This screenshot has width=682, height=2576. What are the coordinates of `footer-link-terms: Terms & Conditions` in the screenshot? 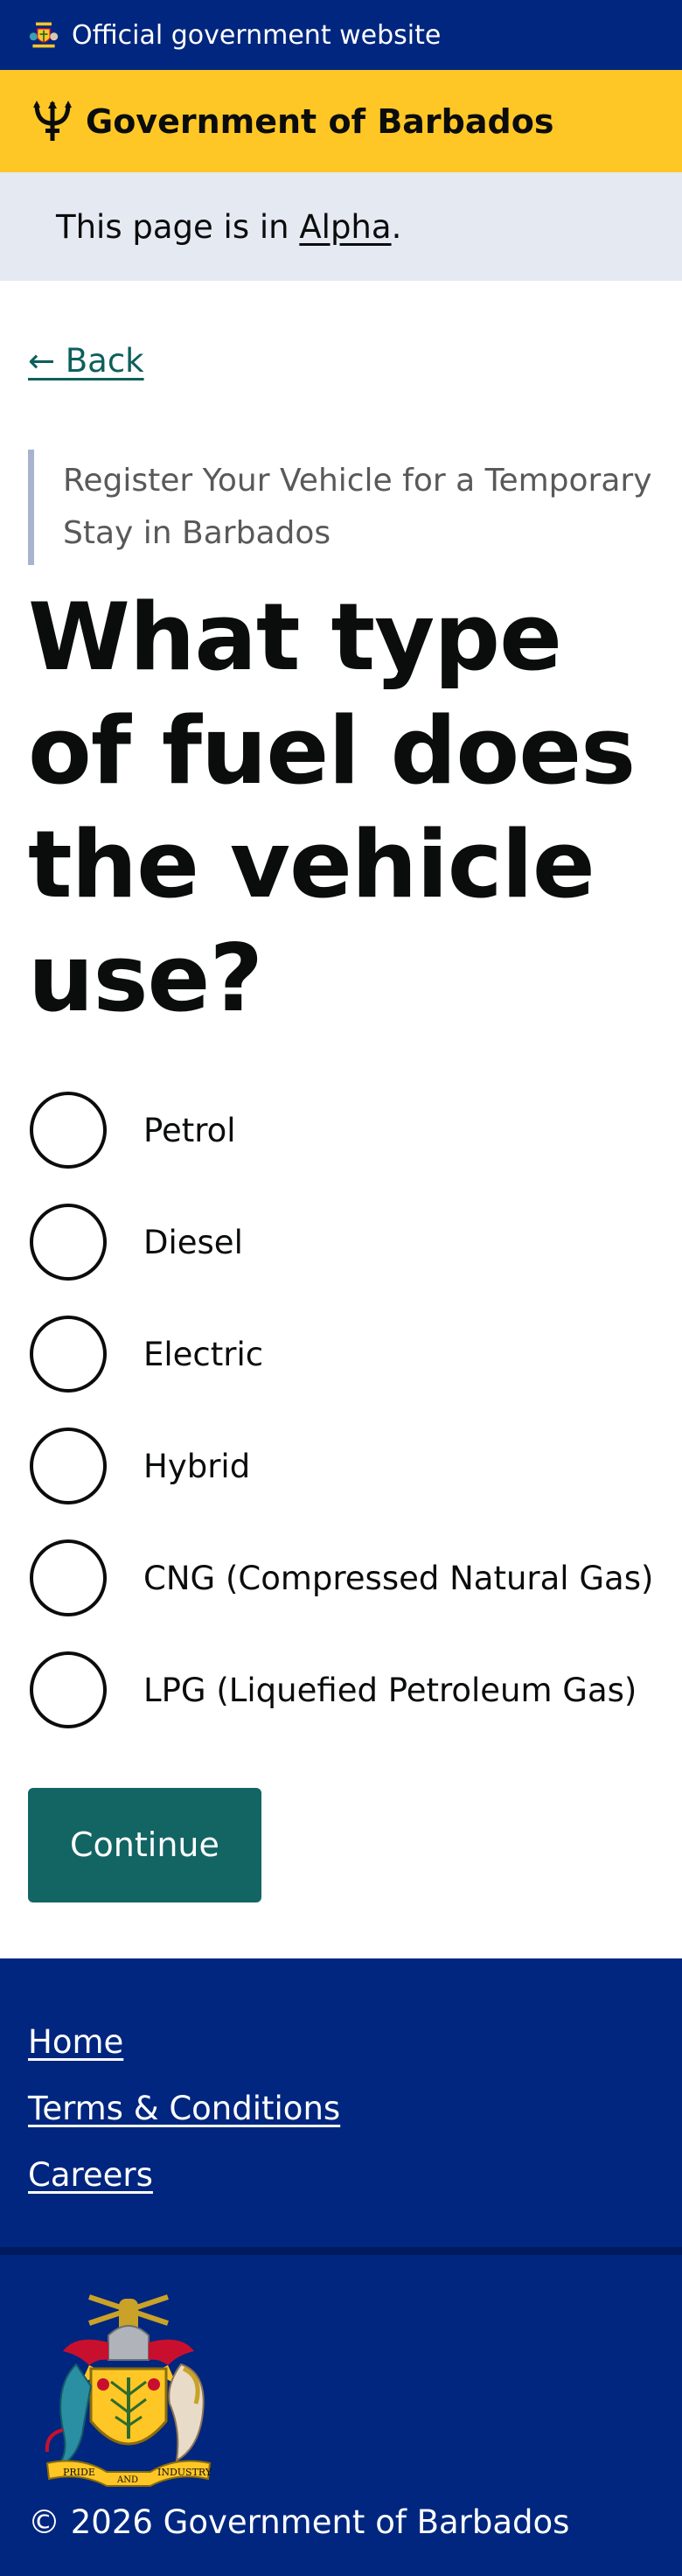 It's located at (341, 2109).